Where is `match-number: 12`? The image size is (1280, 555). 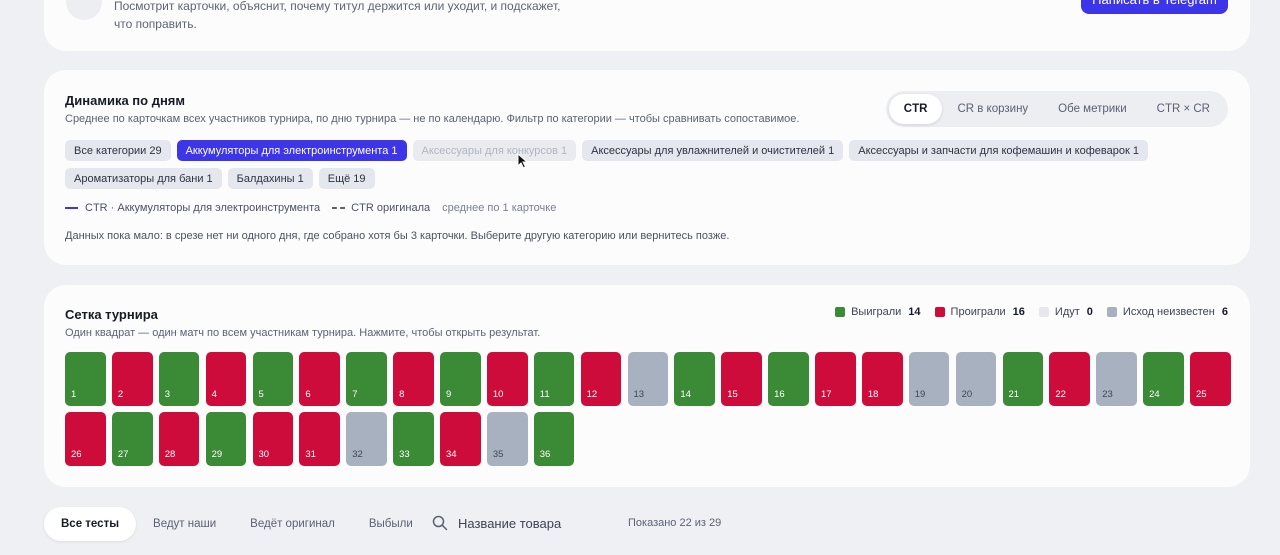 match-number: 12 is located at coordinates (592, 394).